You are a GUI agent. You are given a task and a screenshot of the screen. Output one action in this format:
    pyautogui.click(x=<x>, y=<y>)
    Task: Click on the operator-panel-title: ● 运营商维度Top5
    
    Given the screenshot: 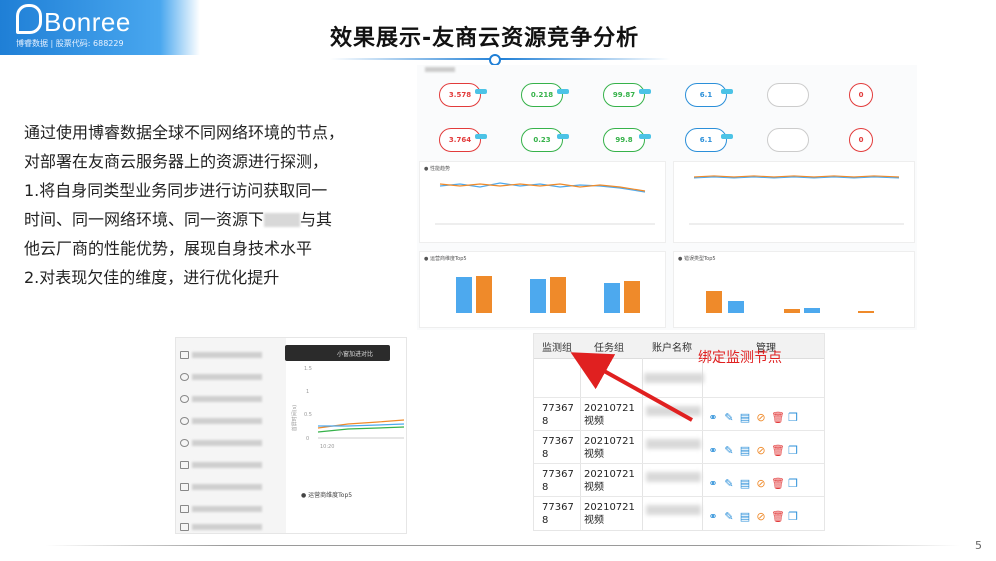 What is the action you would take?
    pyautogui.click(x=445, y=259)
    